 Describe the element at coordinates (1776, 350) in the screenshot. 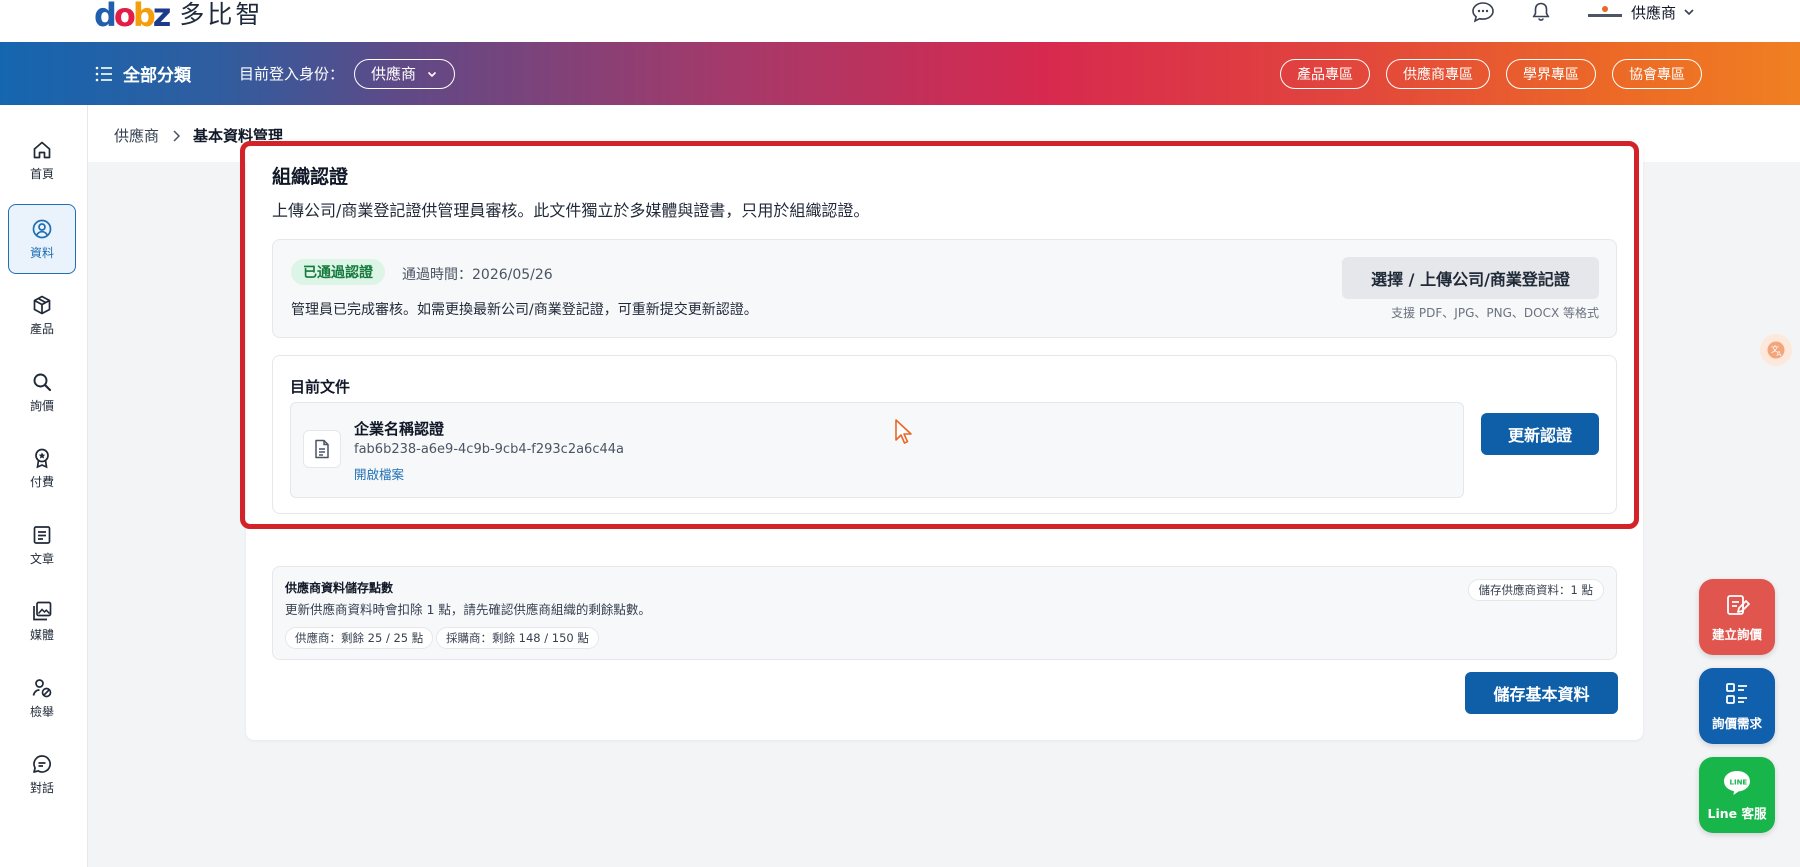

I see `translate-icon: 文A` at that location.